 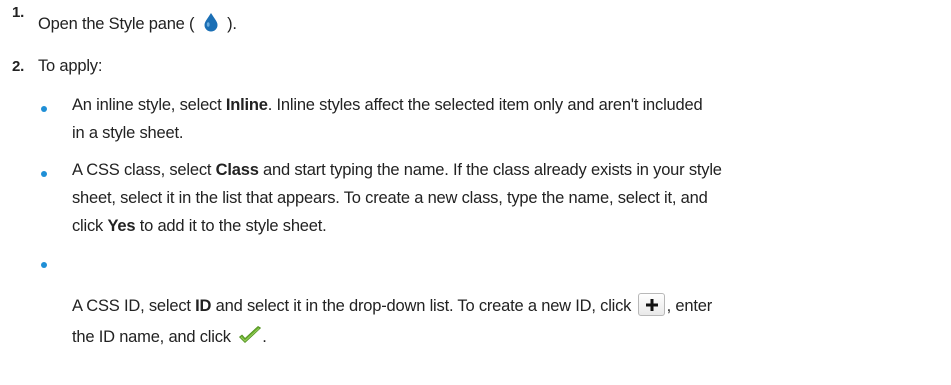 I want to click on bullet-inline-line-2: in a style sheet., so click(x=128, y=133).